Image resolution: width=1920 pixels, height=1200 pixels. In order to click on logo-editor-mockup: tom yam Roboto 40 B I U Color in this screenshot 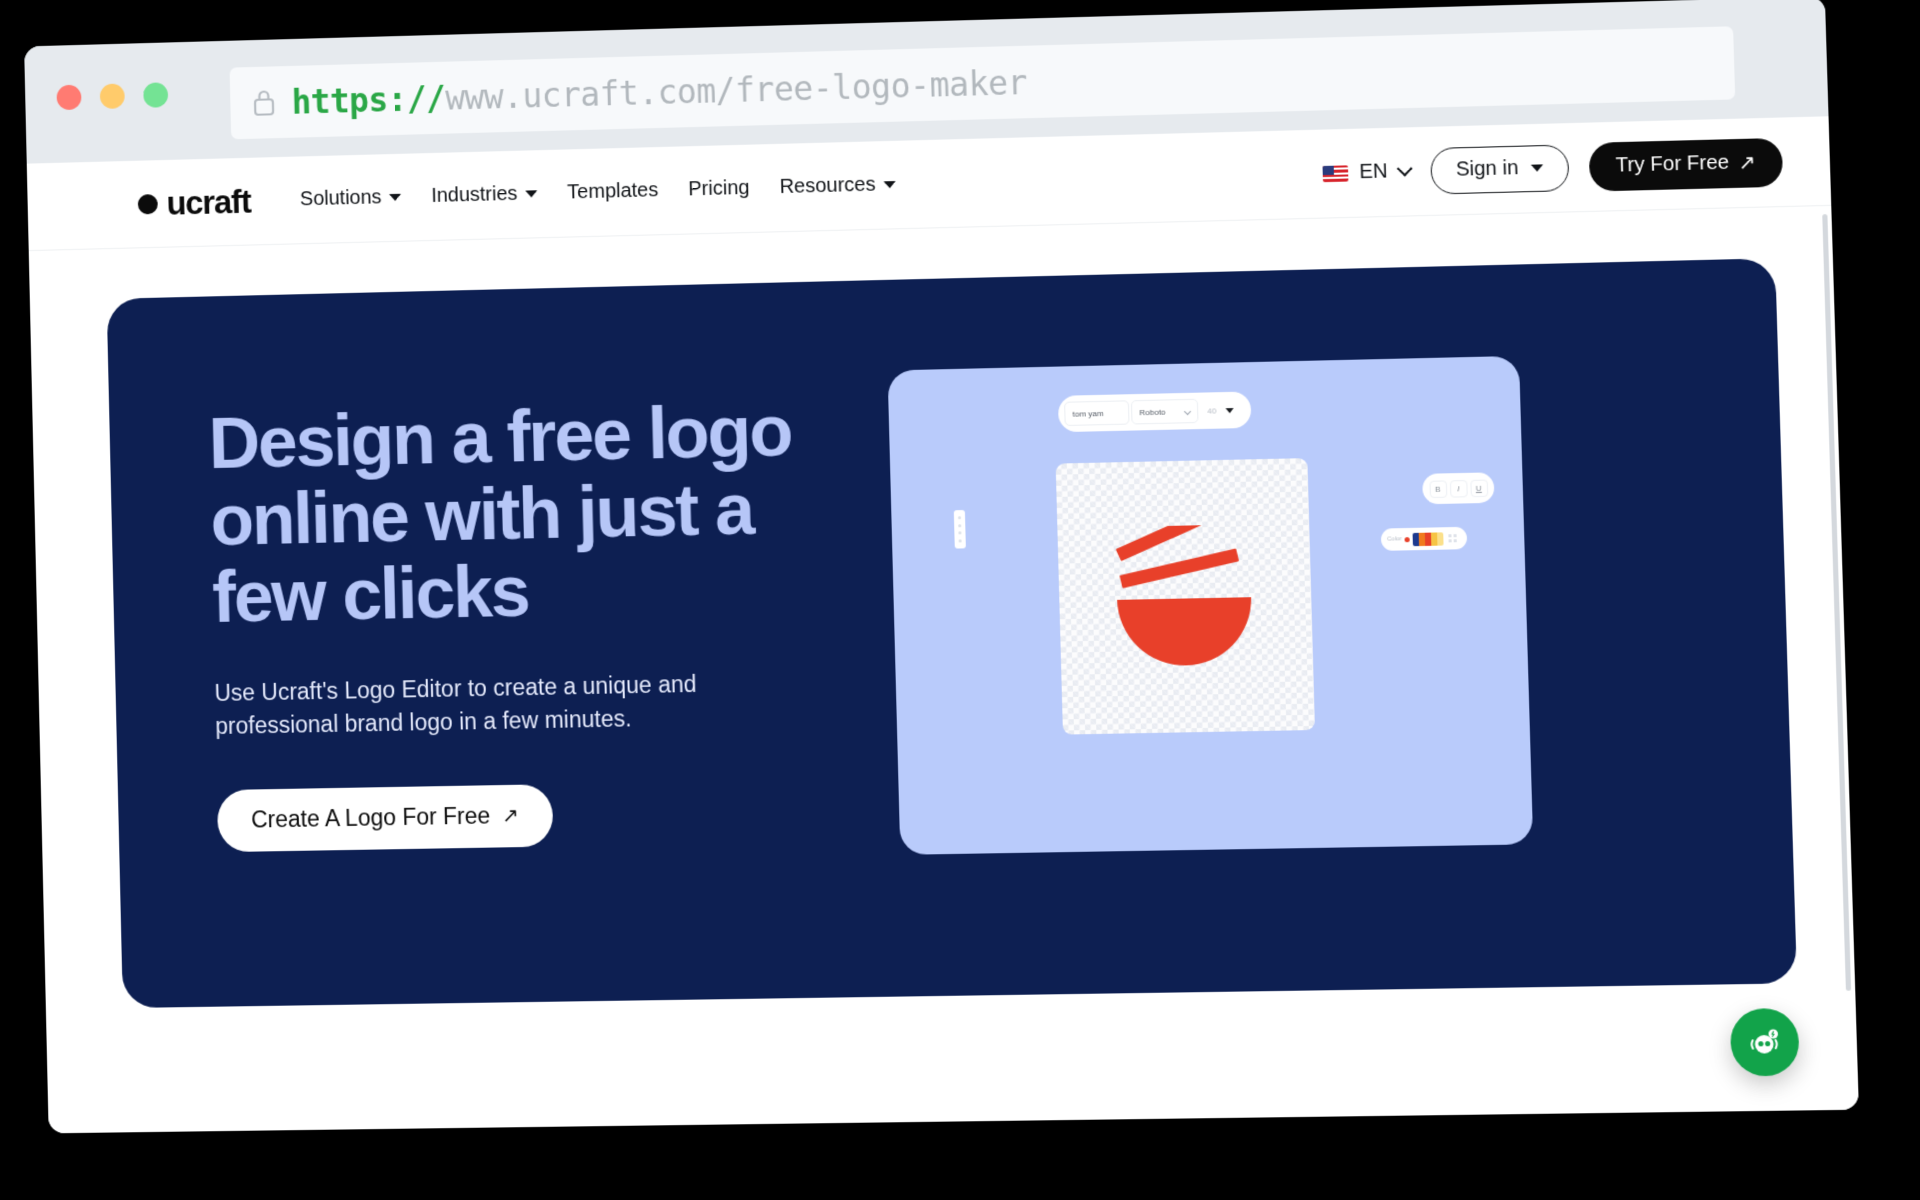, I will do `click(1210, 605)`.